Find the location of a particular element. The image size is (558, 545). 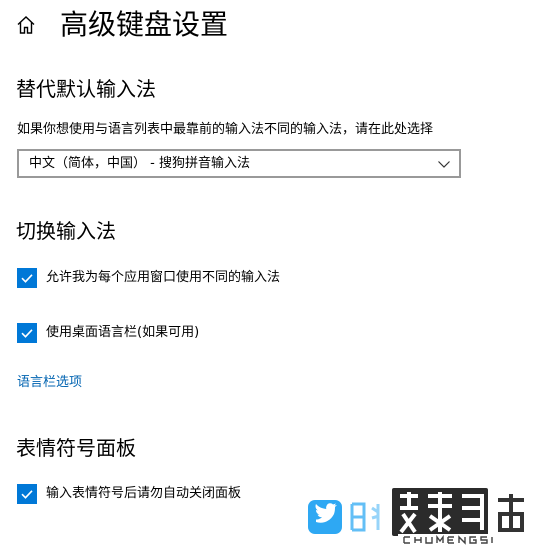

home-button is located at coordinates (26, 25).